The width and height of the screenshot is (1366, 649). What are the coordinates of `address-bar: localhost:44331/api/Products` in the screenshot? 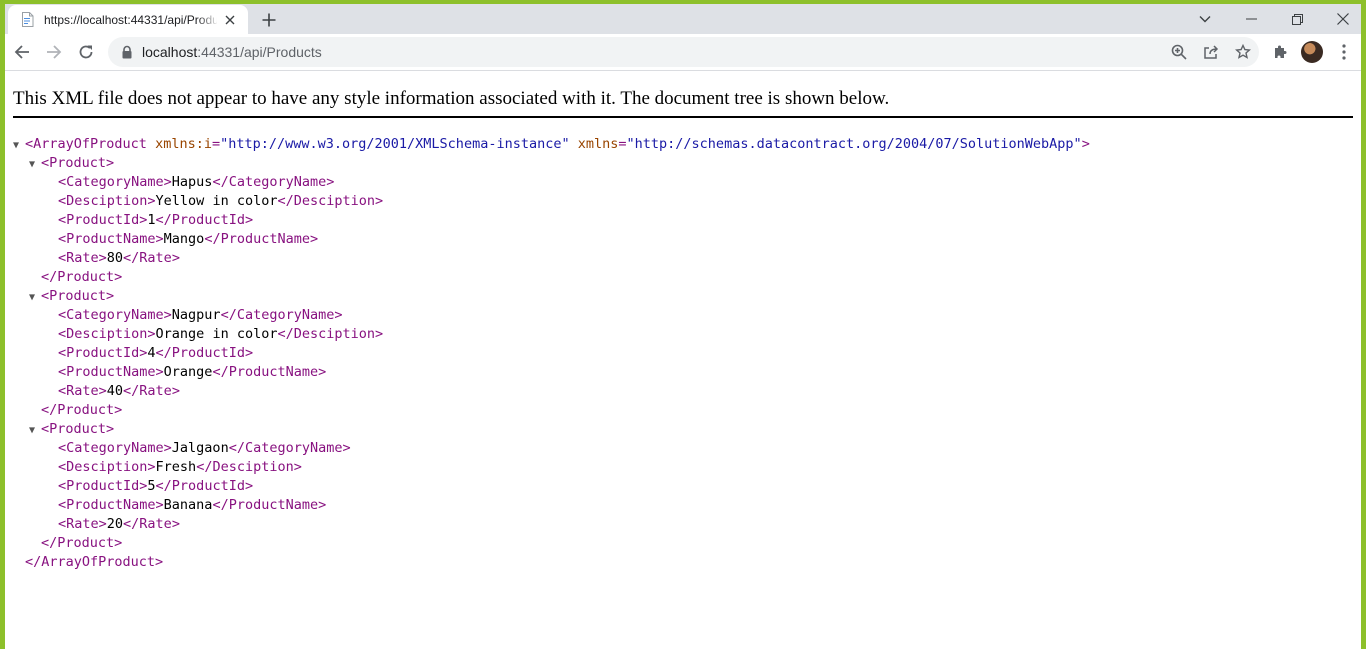 It's located at (683, 52).